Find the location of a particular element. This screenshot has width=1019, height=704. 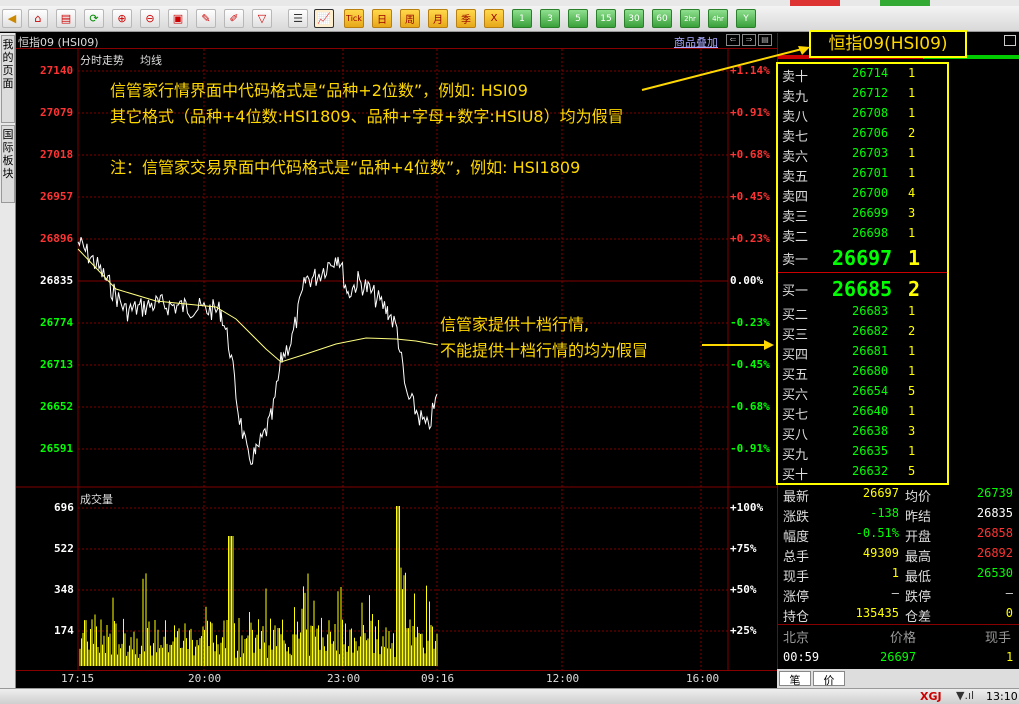

year-button: Y is located at coordinates (746, 18).